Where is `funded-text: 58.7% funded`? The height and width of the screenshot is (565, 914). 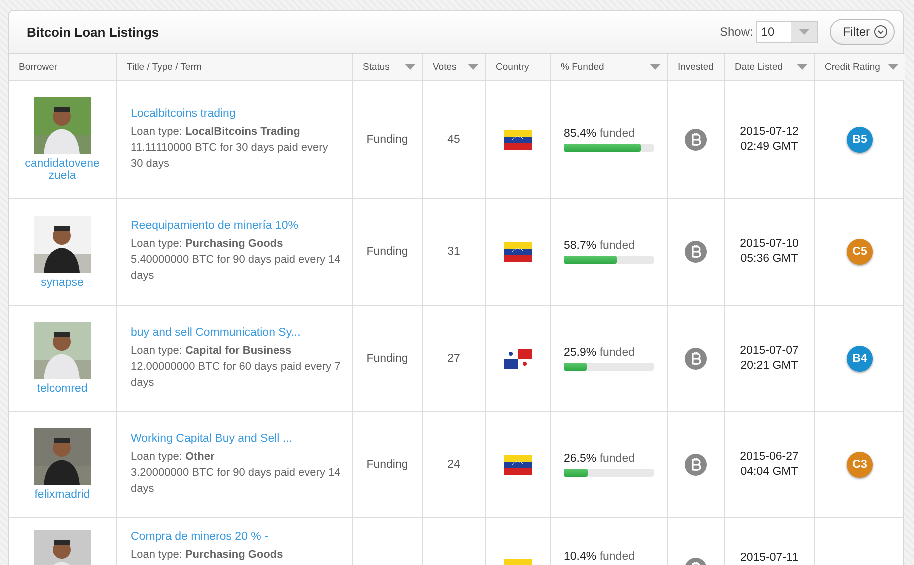
funded-text: 58.7% funded is located at coordinates (599, 246).